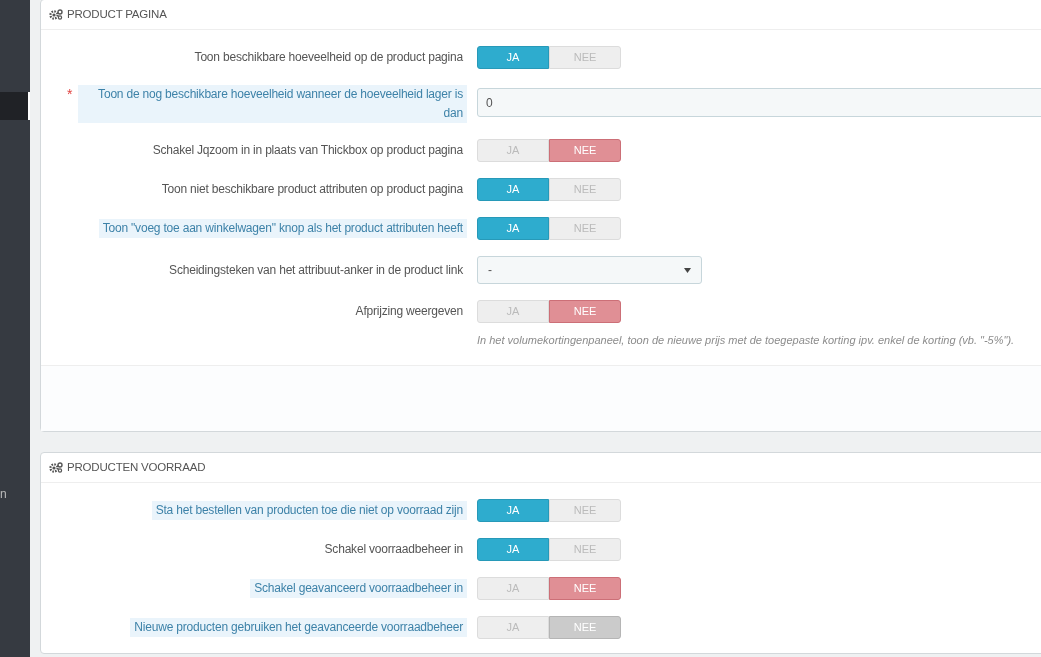 The height and width of the screenshot is (657, 1041). What do you see at coordinates (117, 14) in the screenshot?
I see `panel-title: PRODUCT PAGINA` at bounding box center [117, 14].